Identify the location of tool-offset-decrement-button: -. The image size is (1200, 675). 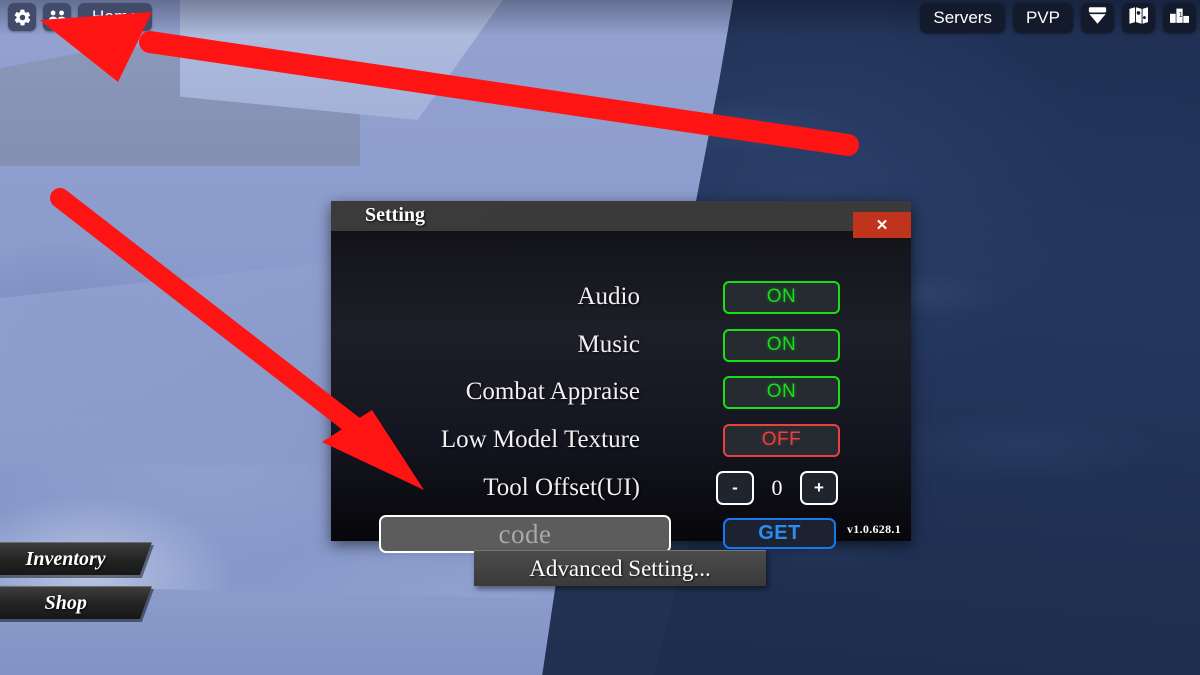
(735, 488).